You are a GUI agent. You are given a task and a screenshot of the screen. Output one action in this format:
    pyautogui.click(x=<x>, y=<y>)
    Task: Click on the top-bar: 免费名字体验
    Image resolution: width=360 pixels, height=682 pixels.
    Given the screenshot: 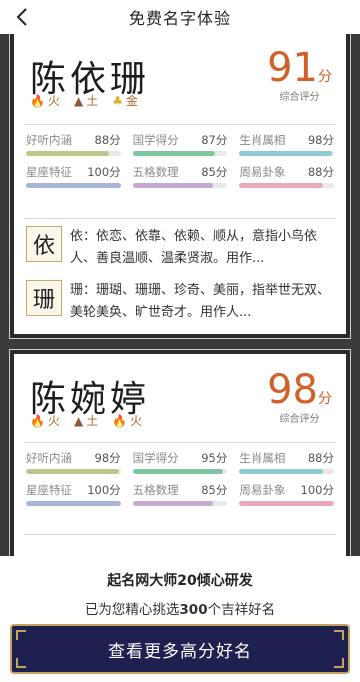 What is the action you would take?
    pyautogui.click(x=180, y=17)
    